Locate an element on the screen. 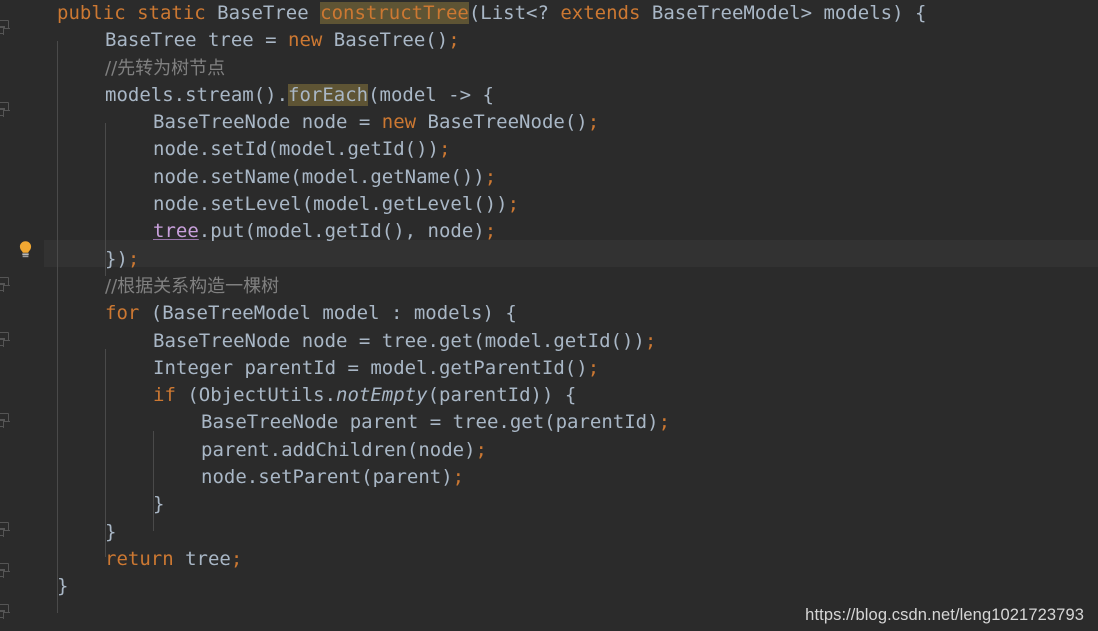 Image resolution: width=1098 pixels, height=631 pixels. code-line: models.stream().forEach(model -> { is located at coordinates (549, 95).